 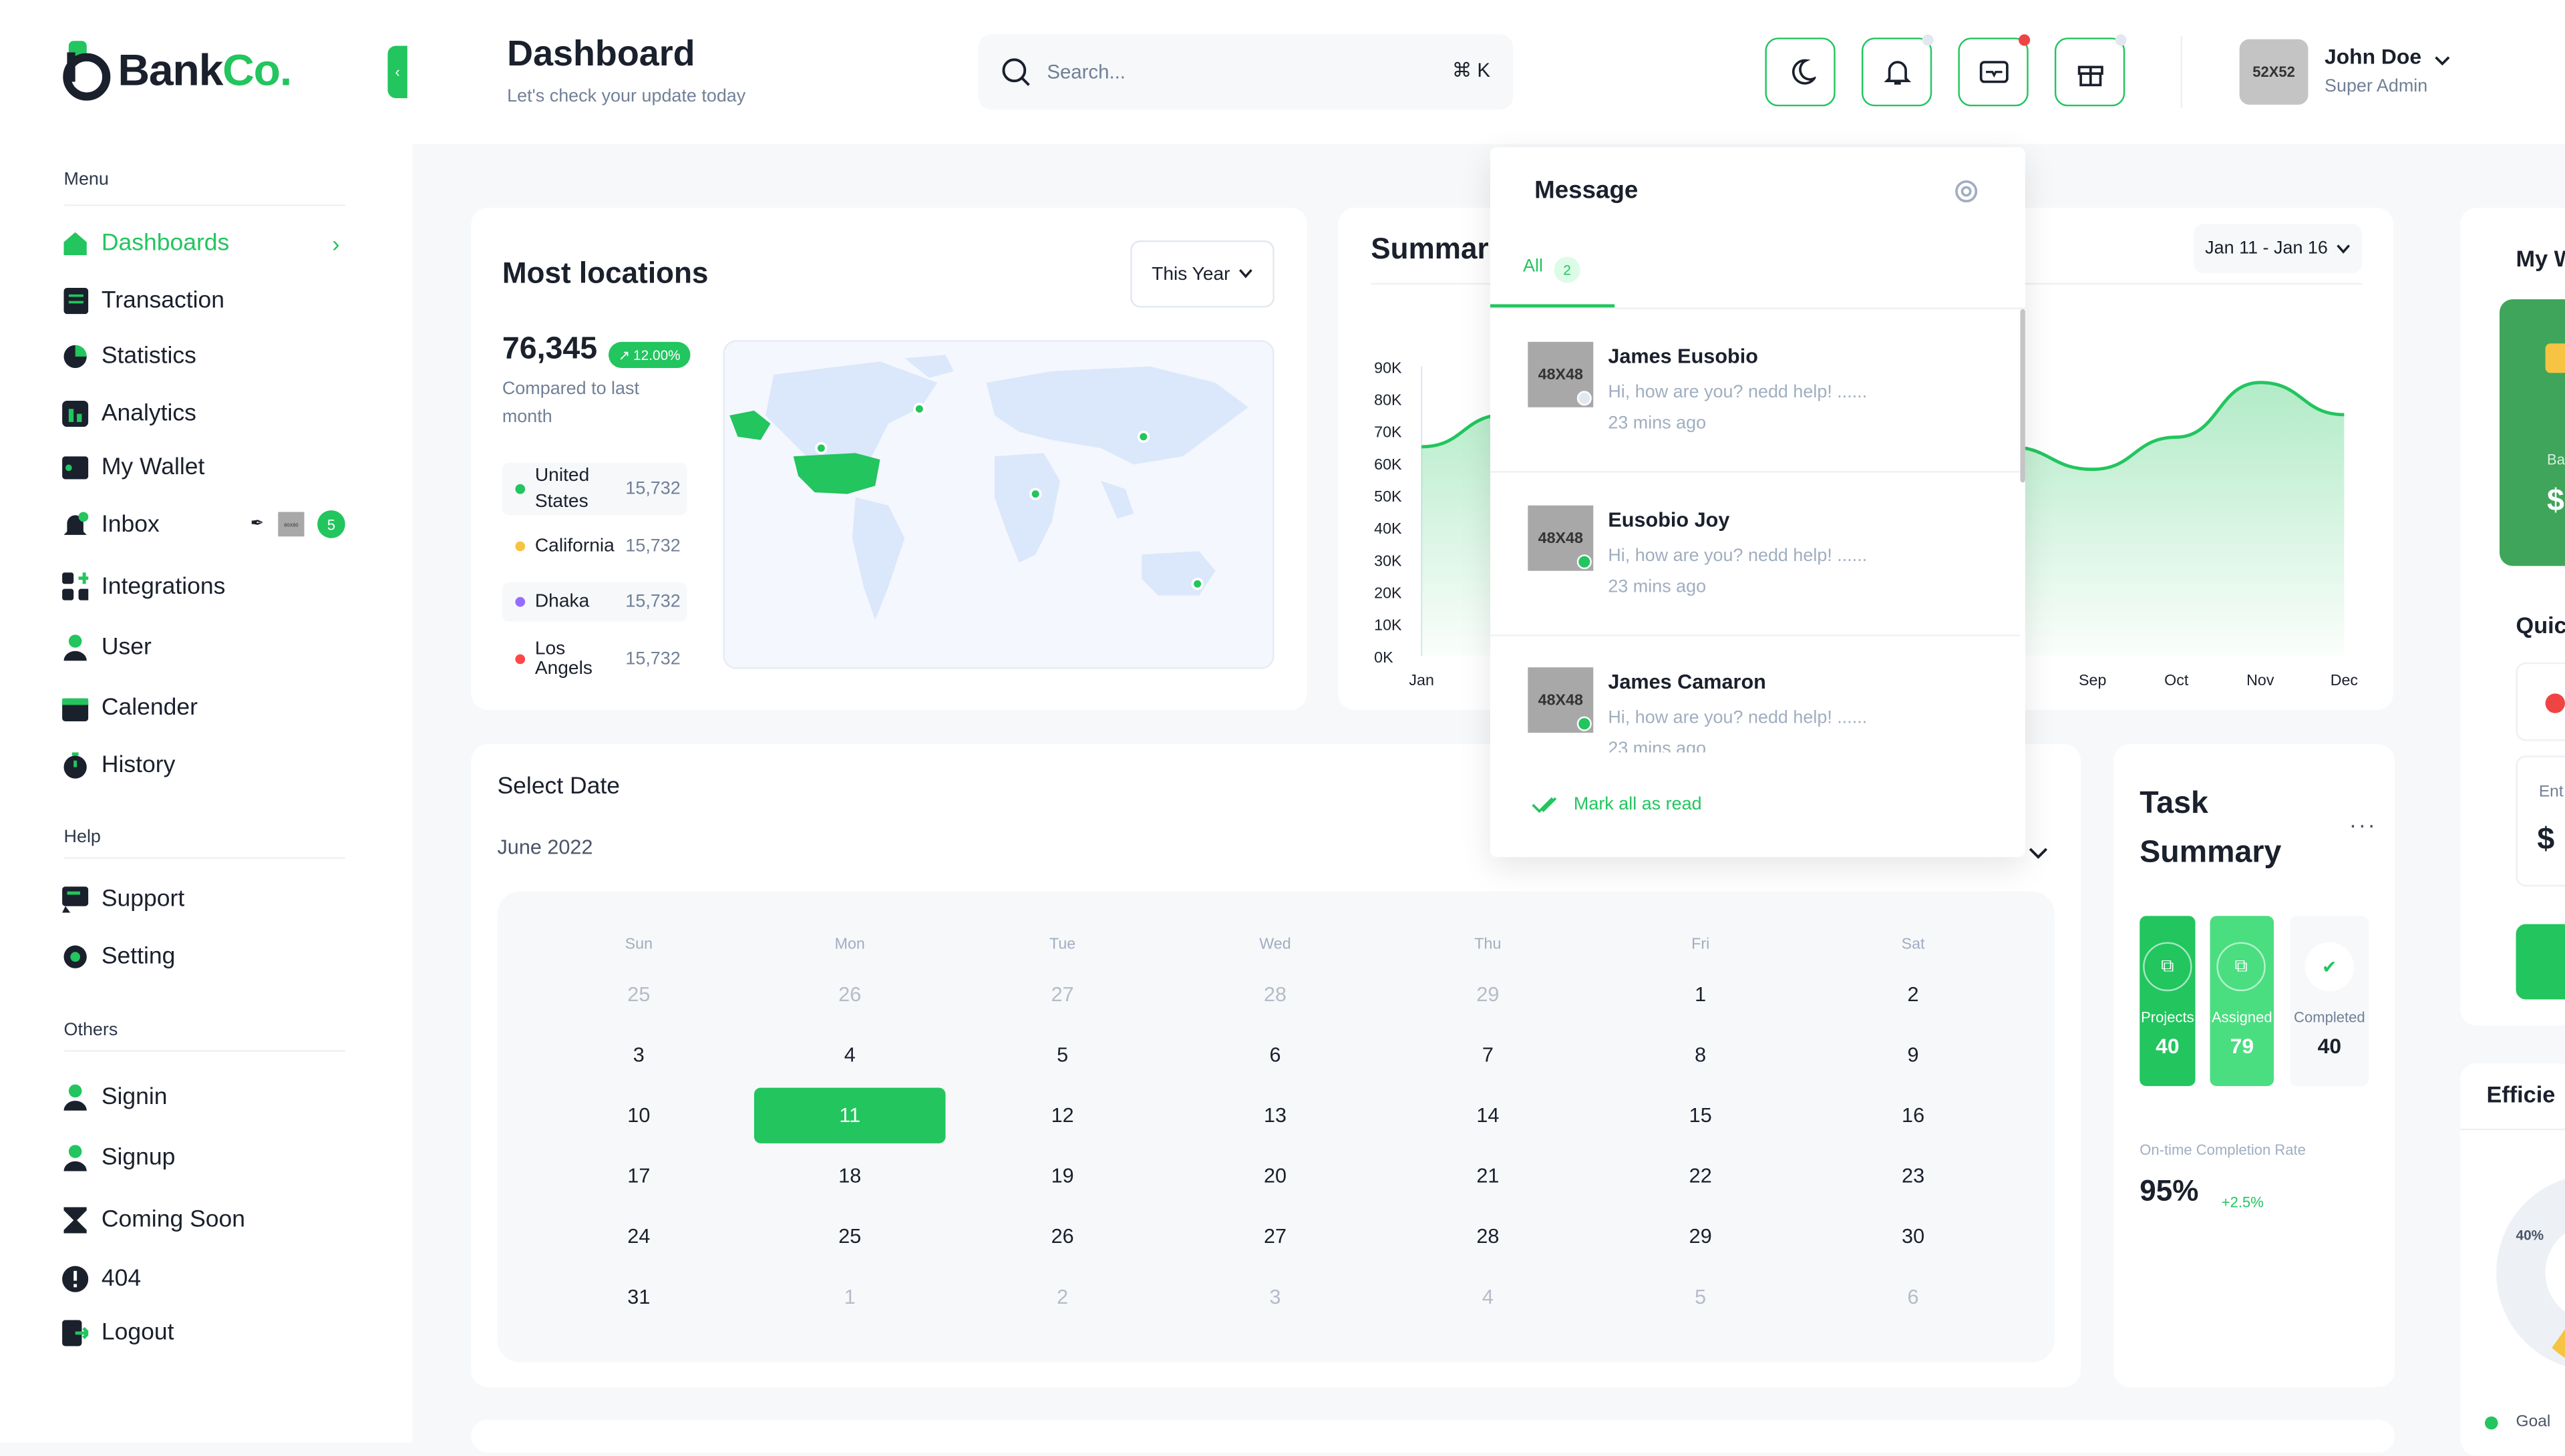 I want to click on calendar-day: 8, so click(x=1700, y=1055).